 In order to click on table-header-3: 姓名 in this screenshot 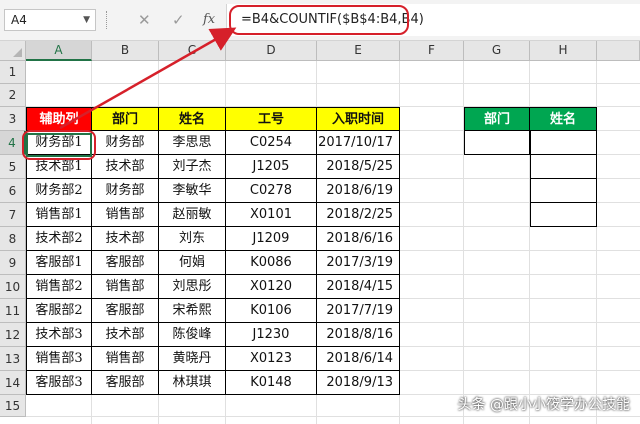, I will do `click(192, 119)`.